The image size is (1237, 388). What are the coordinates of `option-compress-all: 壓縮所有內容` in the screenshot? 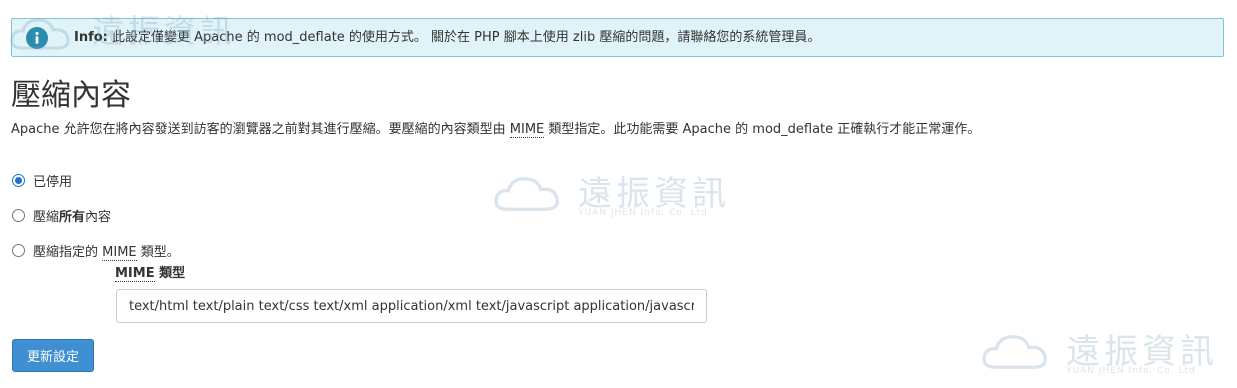 It's located at (61, 215).